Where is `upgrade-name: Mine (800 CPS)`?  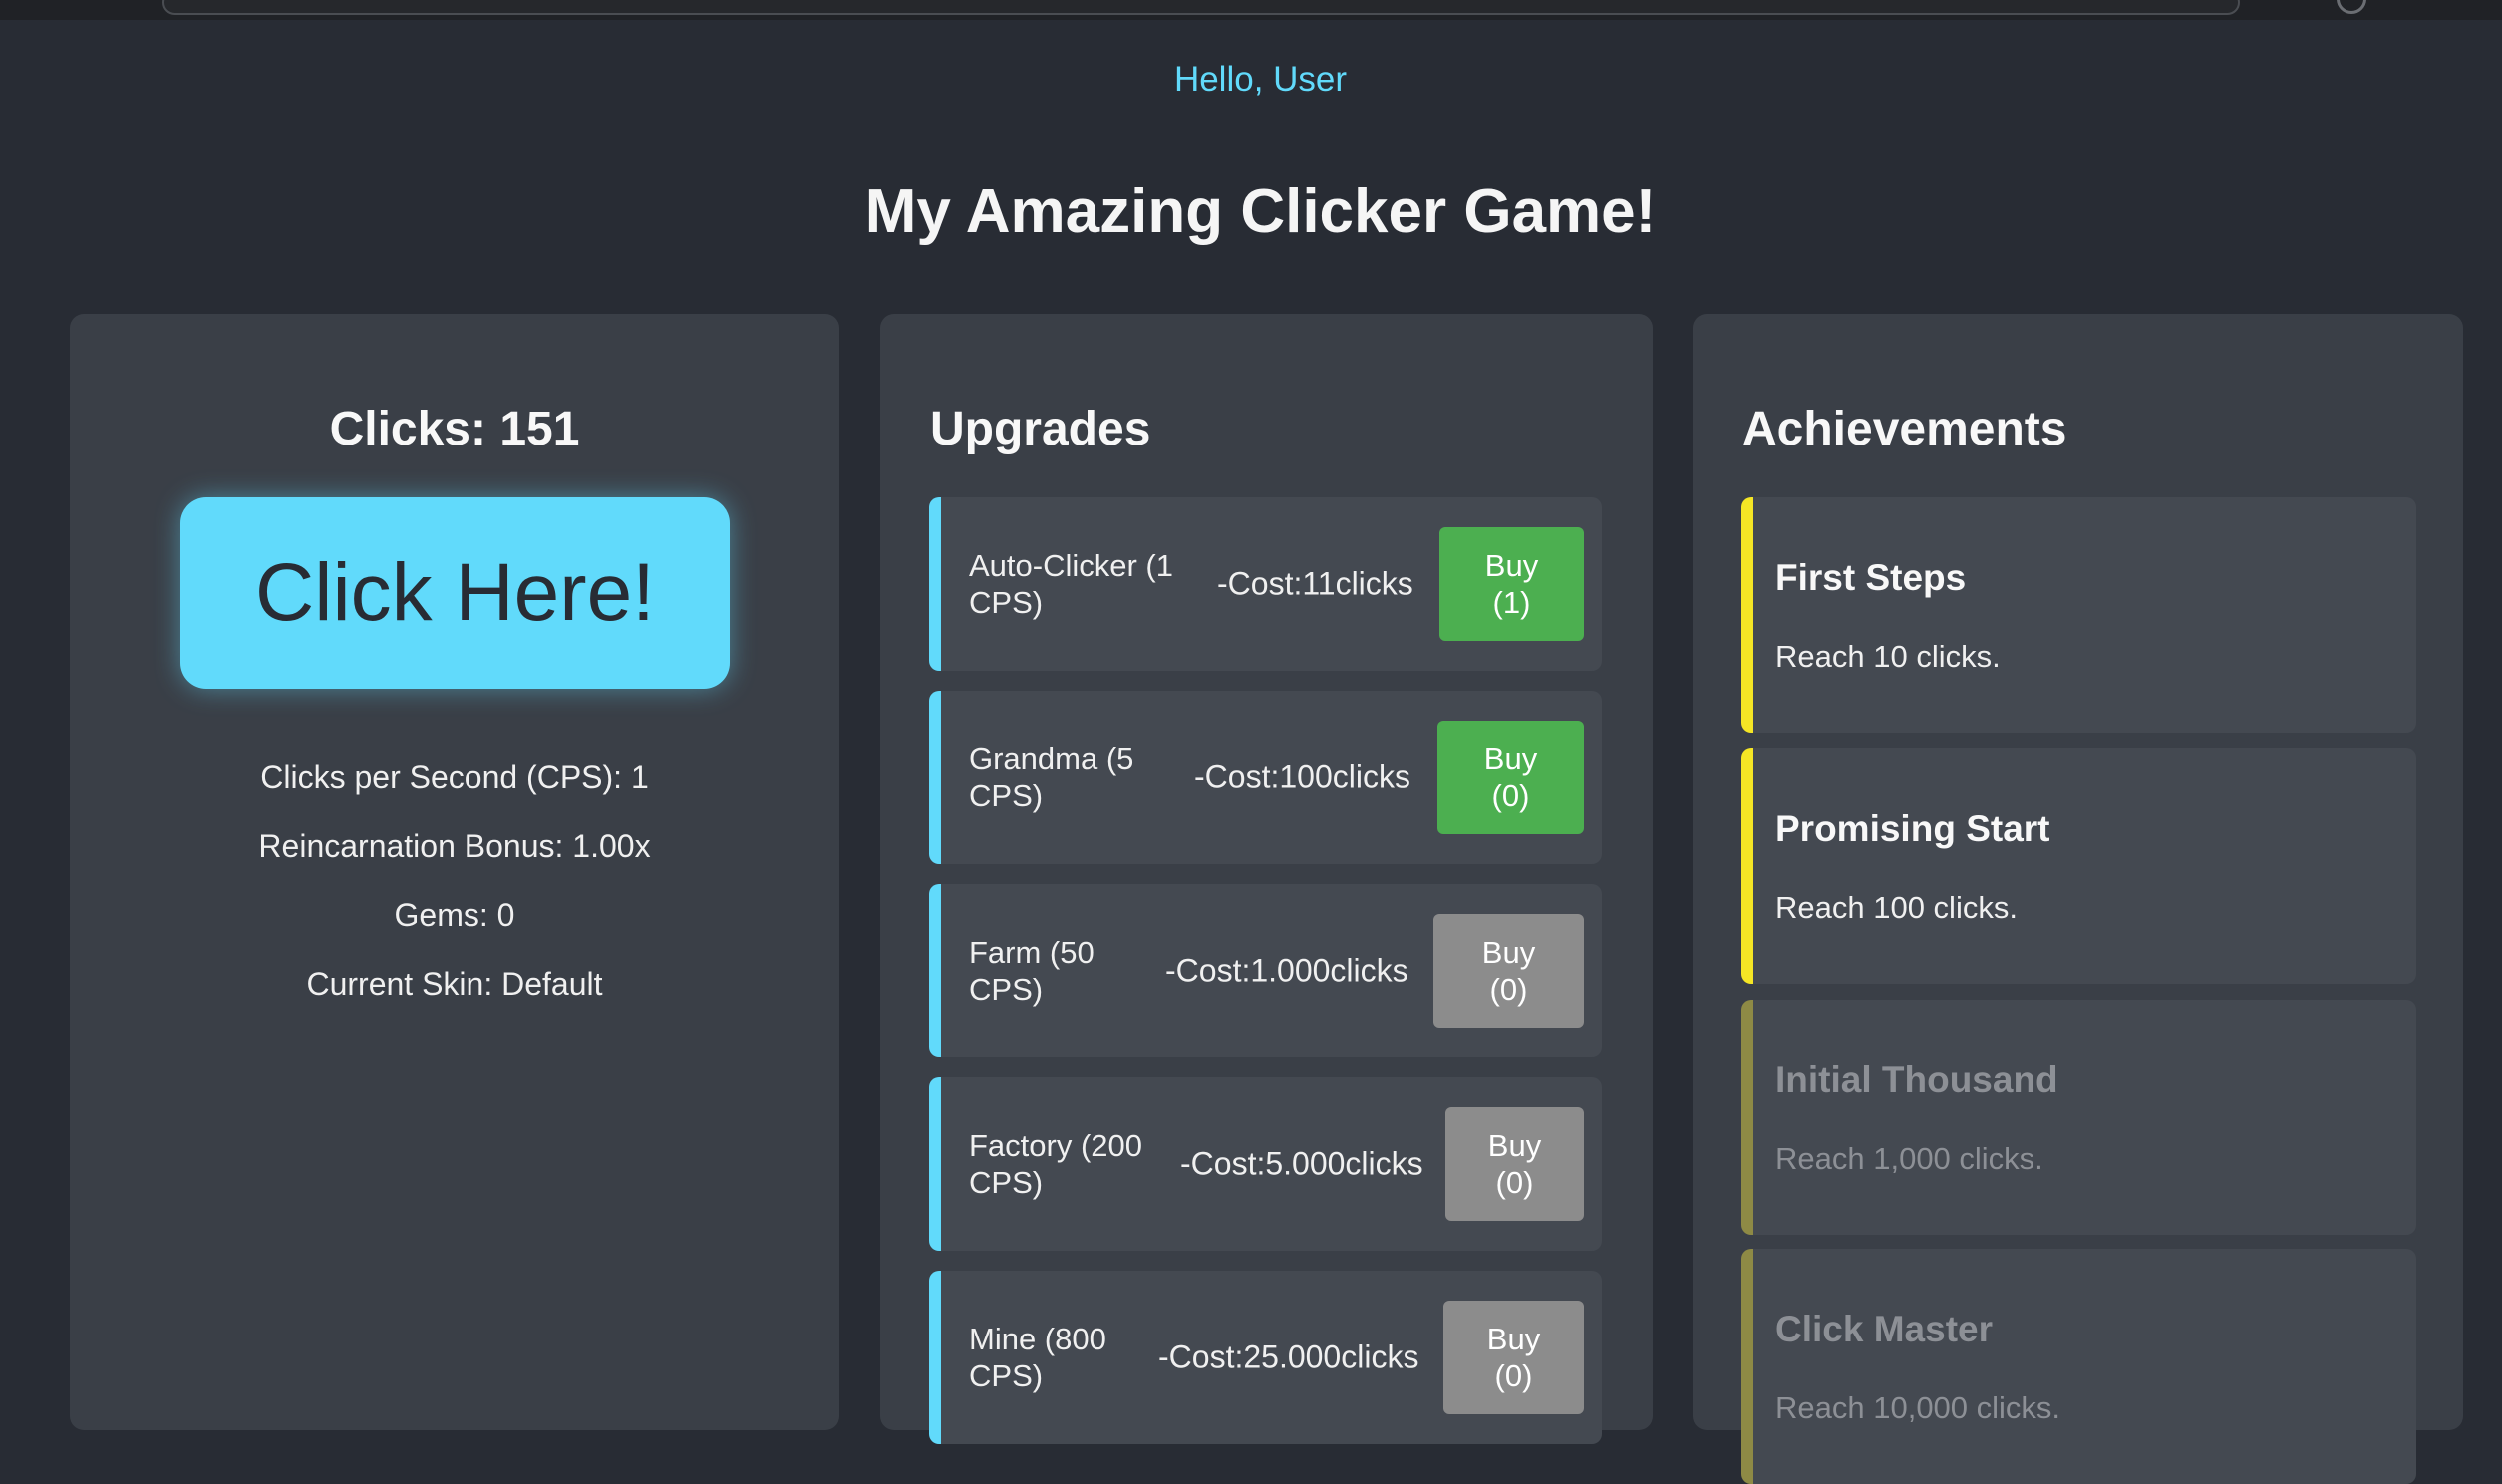 upgrade-name: Mine (800 CPS) is located at coordinates (1037, 1357).